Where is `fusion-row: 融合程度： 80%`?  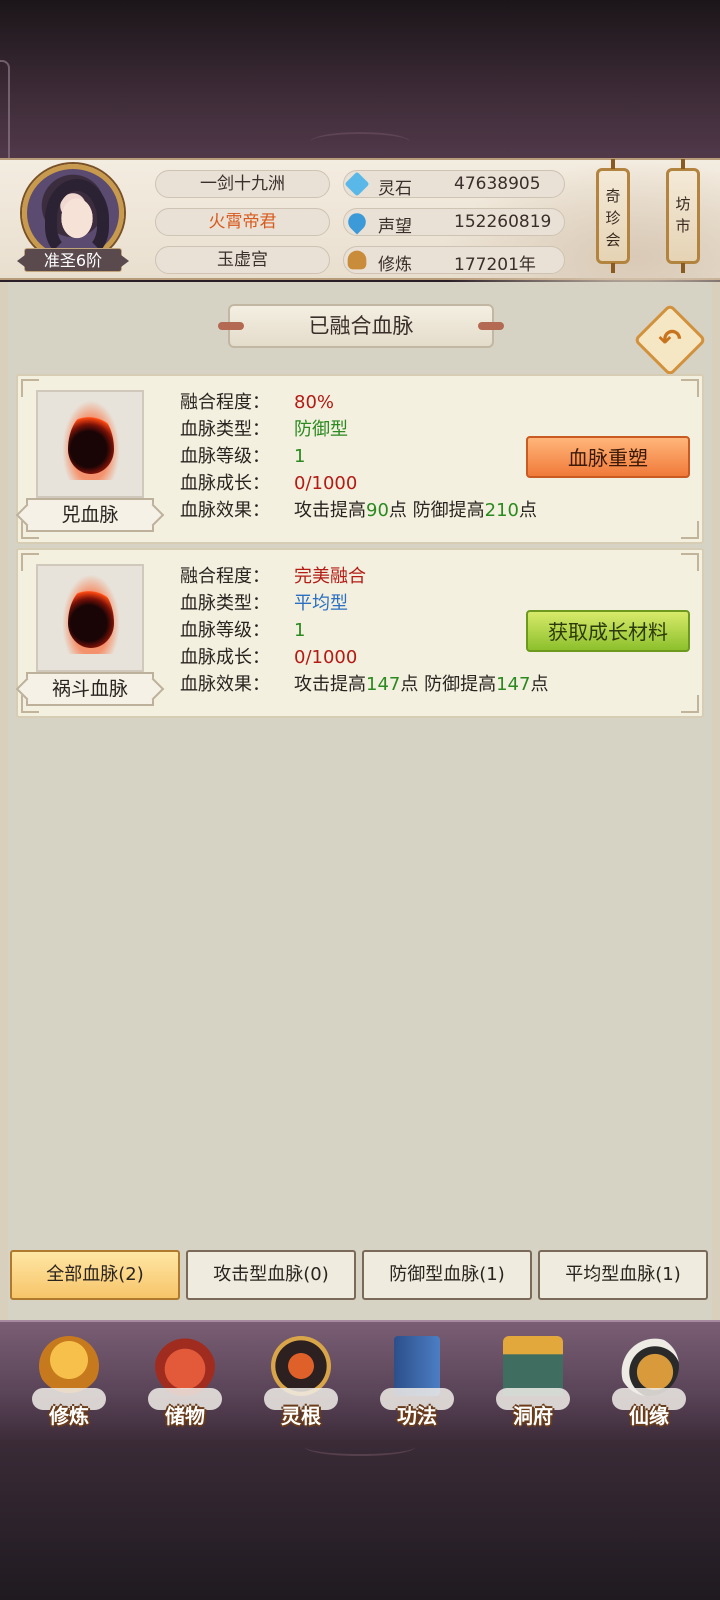
fusion-row: 融合程度： 80% is located at coordinates (257, 403).